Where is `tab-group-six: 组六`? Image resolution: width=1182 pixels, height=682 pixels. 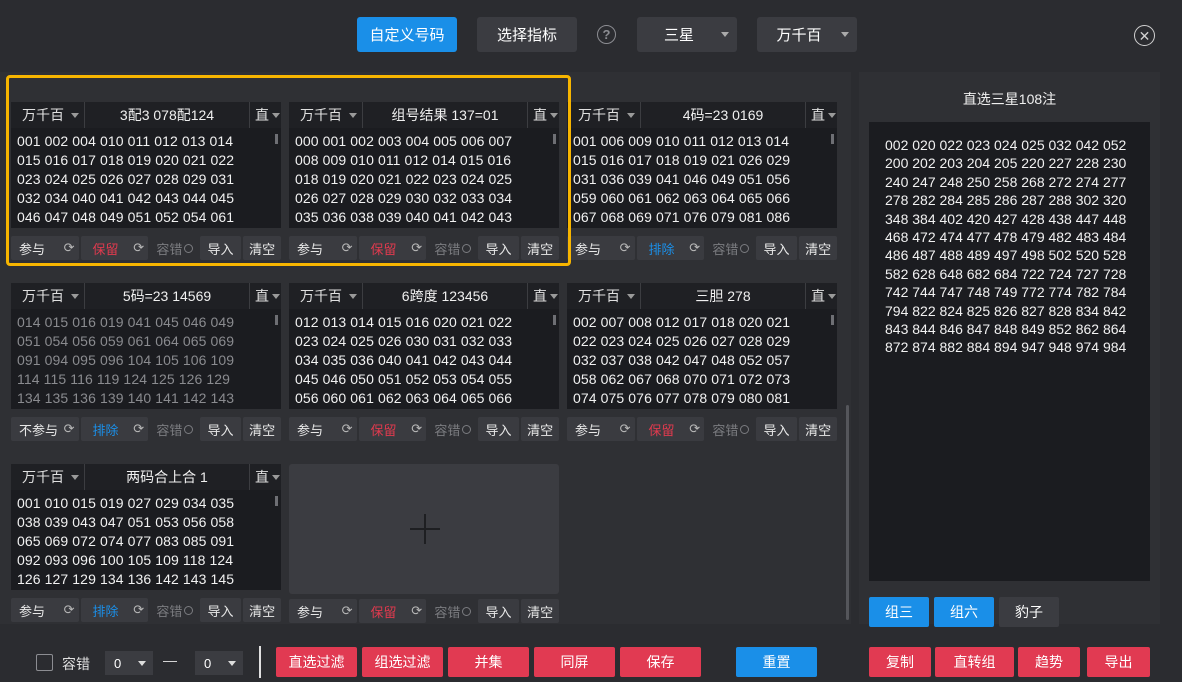 tab-group-six: 组六 is located at coordinates (964, 612).